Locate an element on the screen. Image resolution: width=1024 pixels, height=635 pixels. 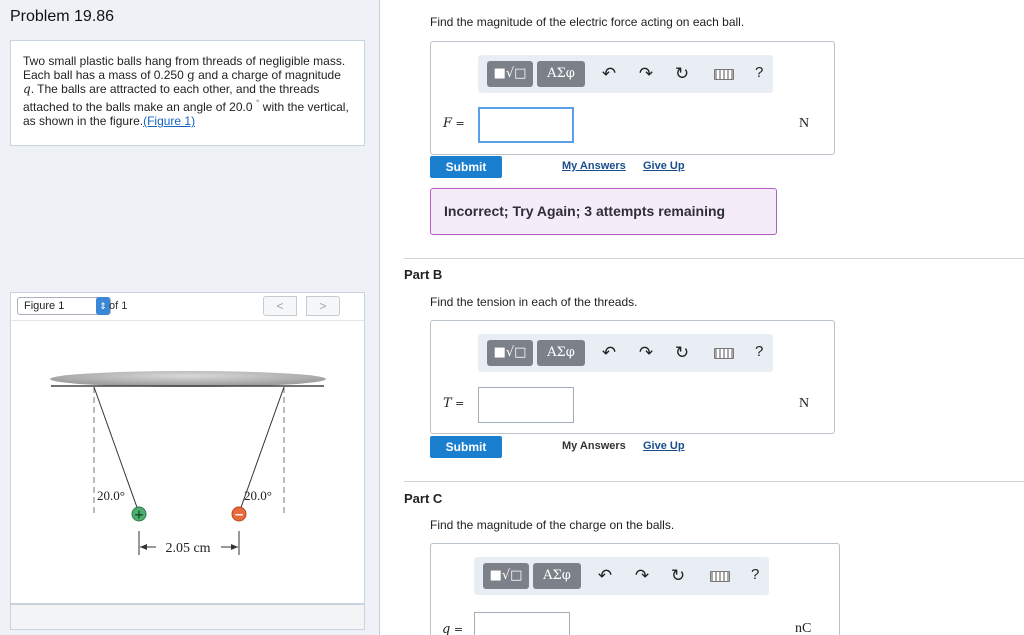
arrowhead-right is located at coordinates (234, 547).